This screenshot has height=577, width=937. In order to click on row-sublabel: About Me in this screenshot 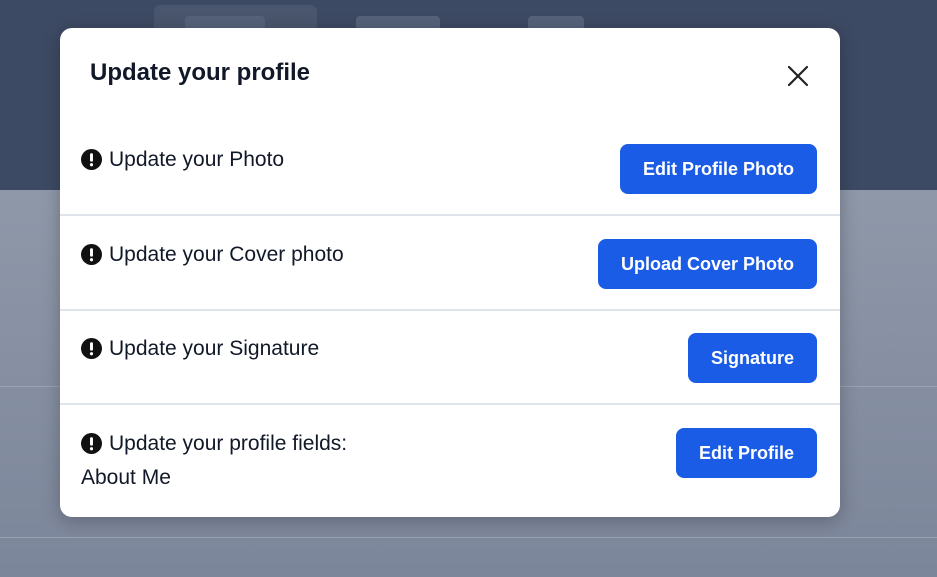, I will do `click(126, 477)`.